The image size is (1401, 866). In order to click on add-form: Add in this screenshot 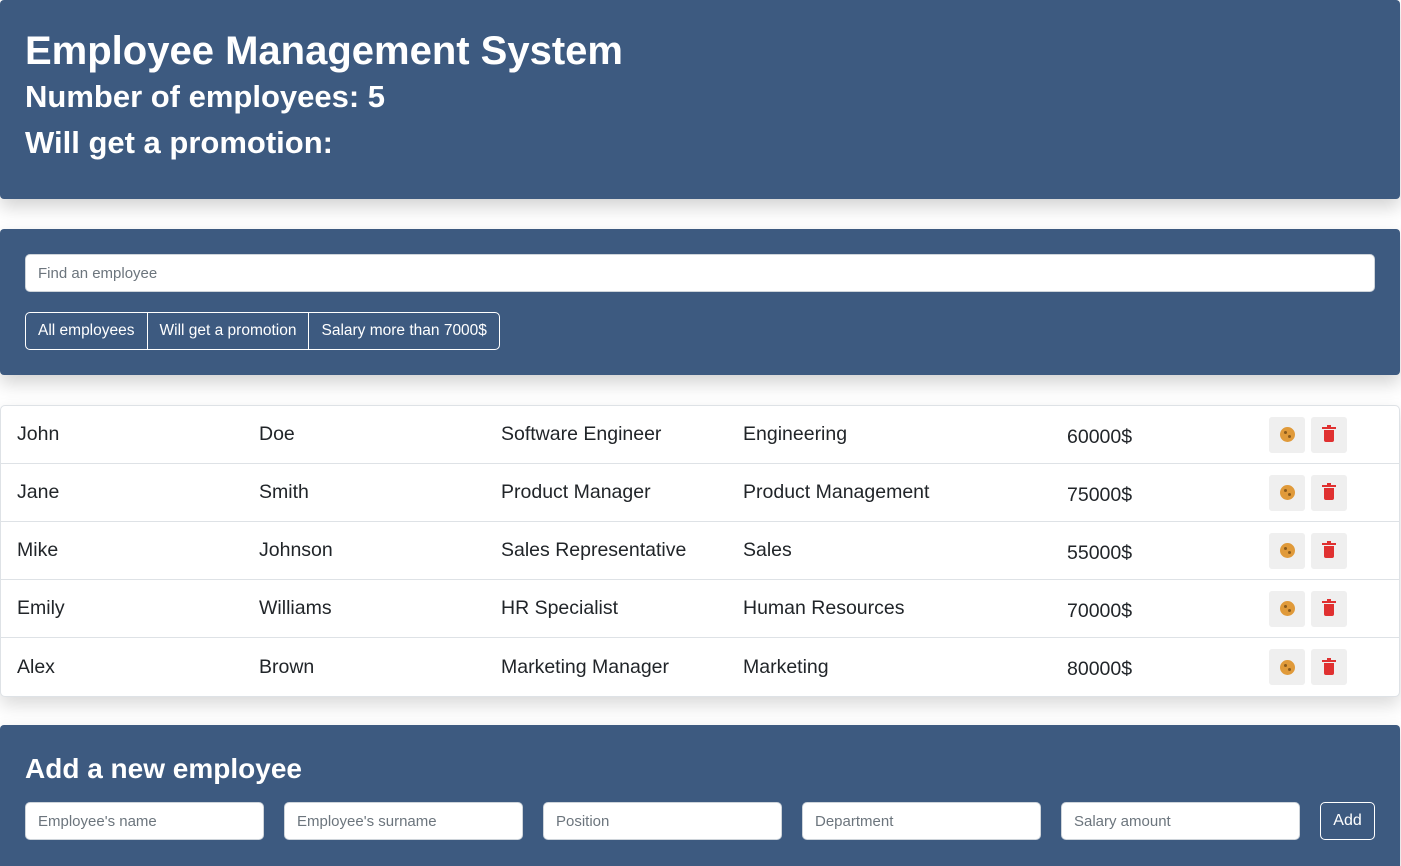, I will do `click(700, 821)`.